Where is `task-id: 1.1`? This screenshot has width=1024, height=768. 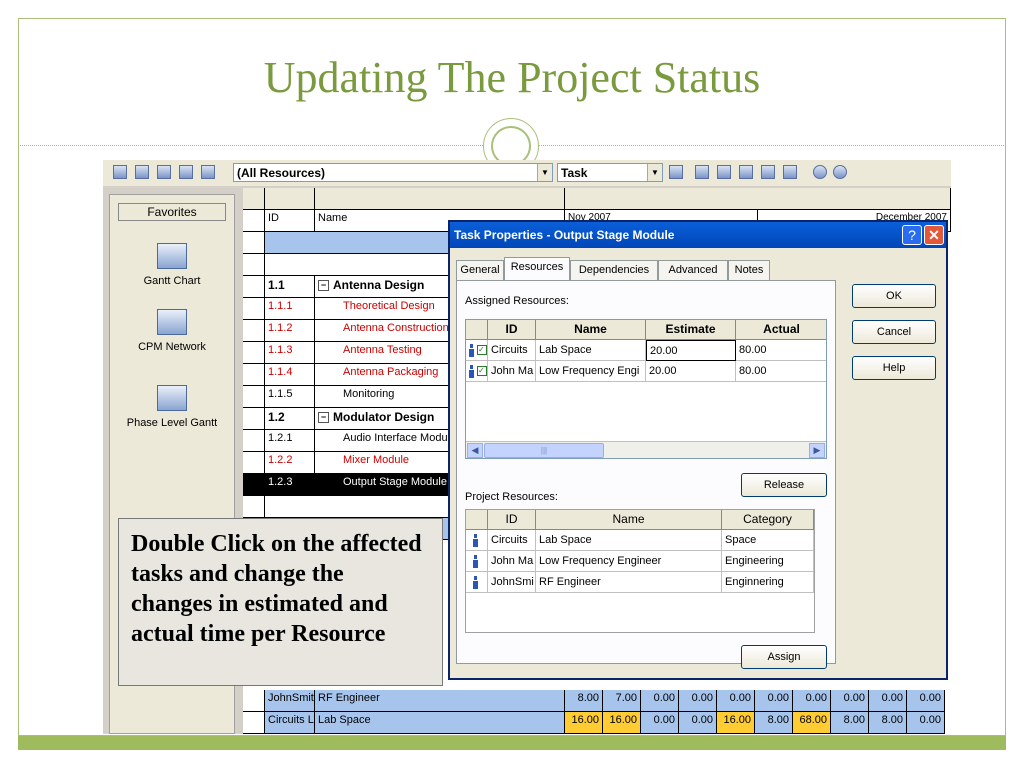 task-id: 1.1 is located at coordinates (290, 287).